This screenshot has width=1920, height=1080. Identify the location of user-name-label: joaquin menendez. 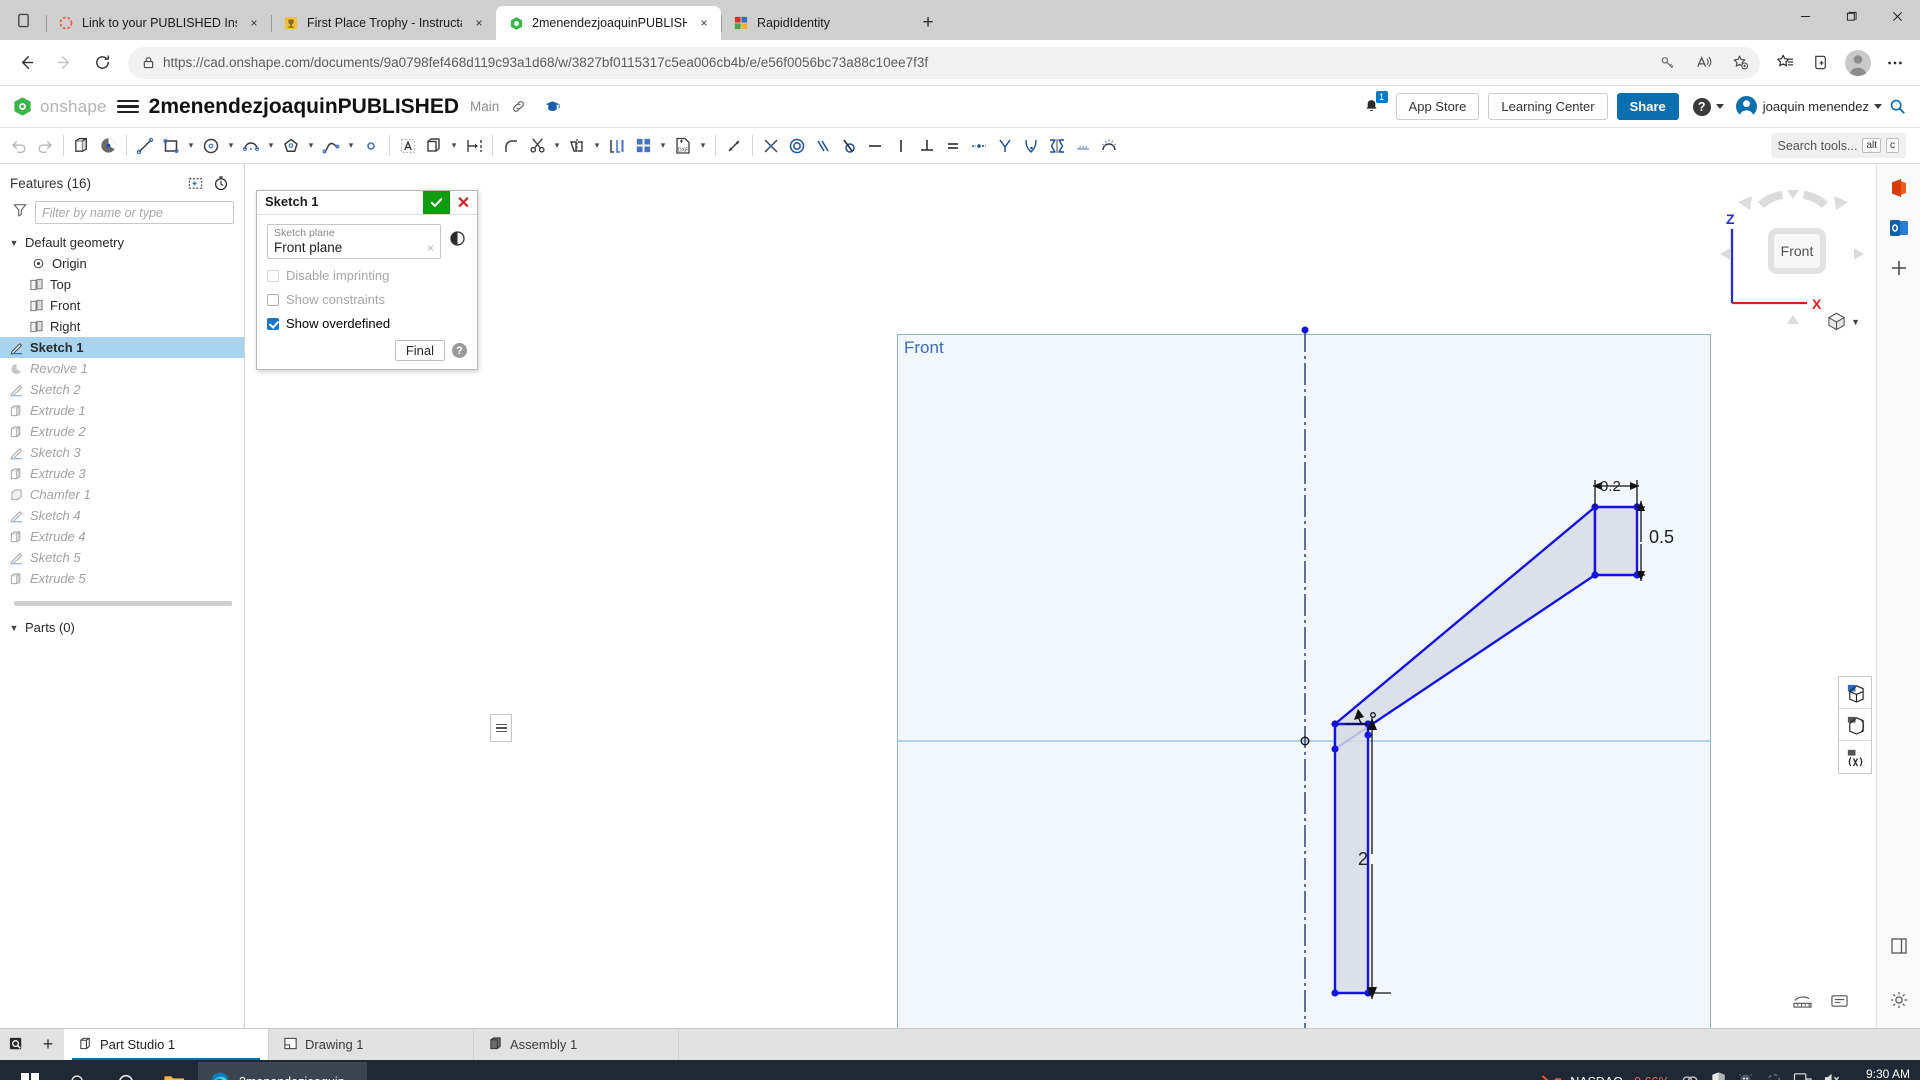
(1816, 106).